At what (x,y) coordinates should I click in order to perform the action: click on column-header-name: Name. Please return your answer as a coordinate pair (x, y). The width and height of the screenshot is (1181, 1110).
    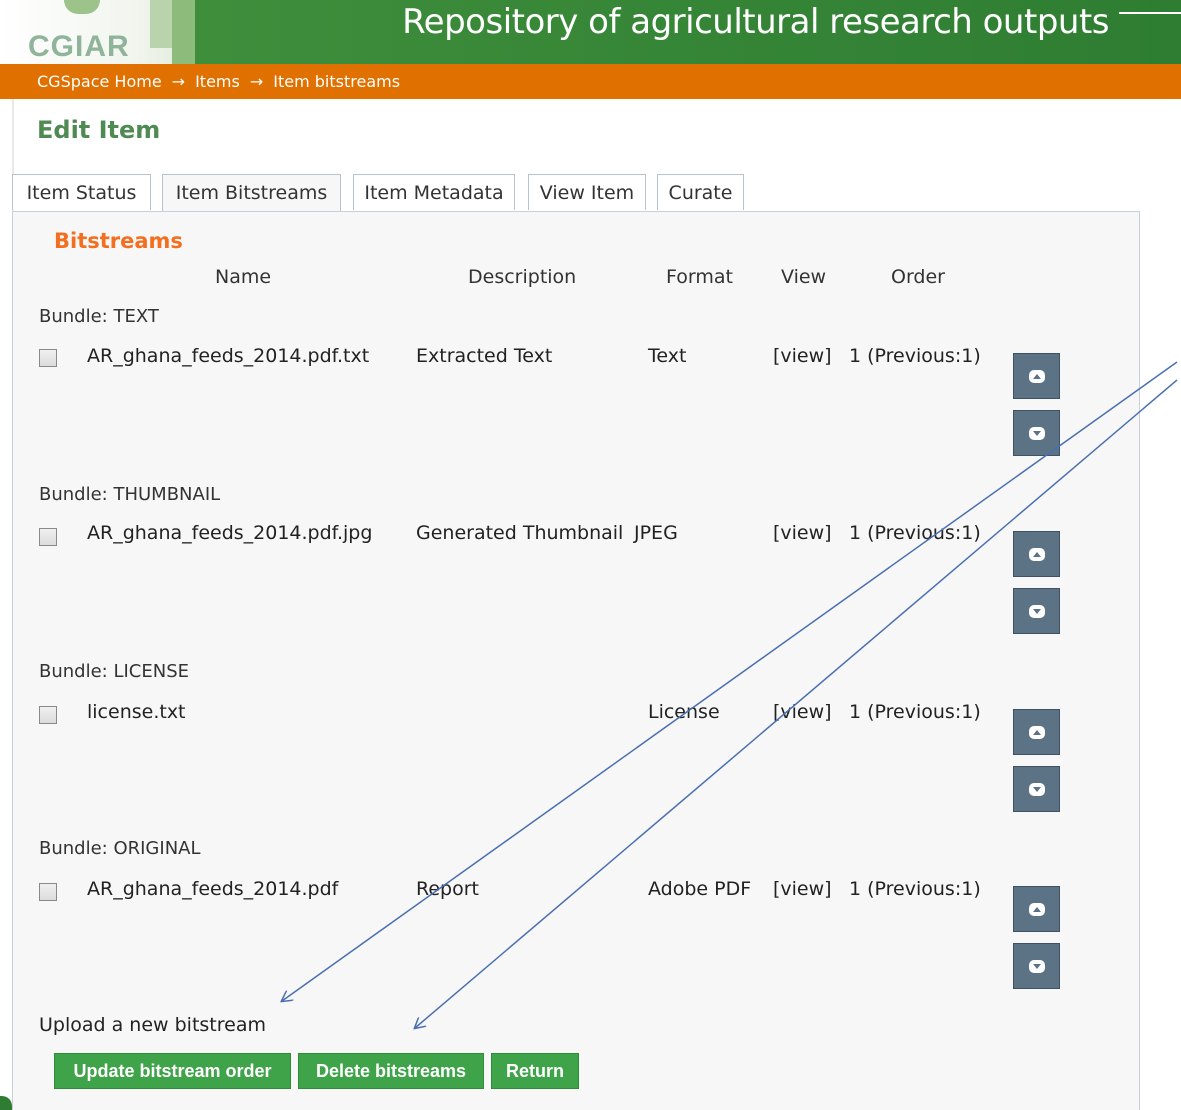
    Looking at the image, I should click on (243, 277).